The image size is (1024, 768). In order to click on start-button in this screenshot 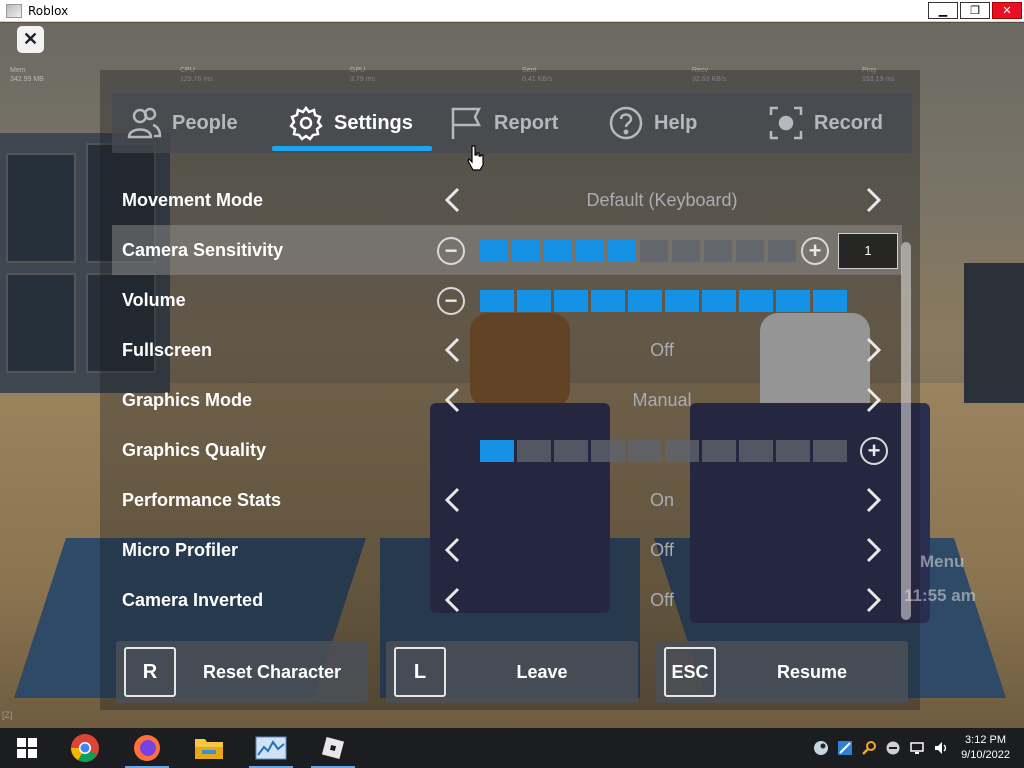, I will do `click(27, 748)`.